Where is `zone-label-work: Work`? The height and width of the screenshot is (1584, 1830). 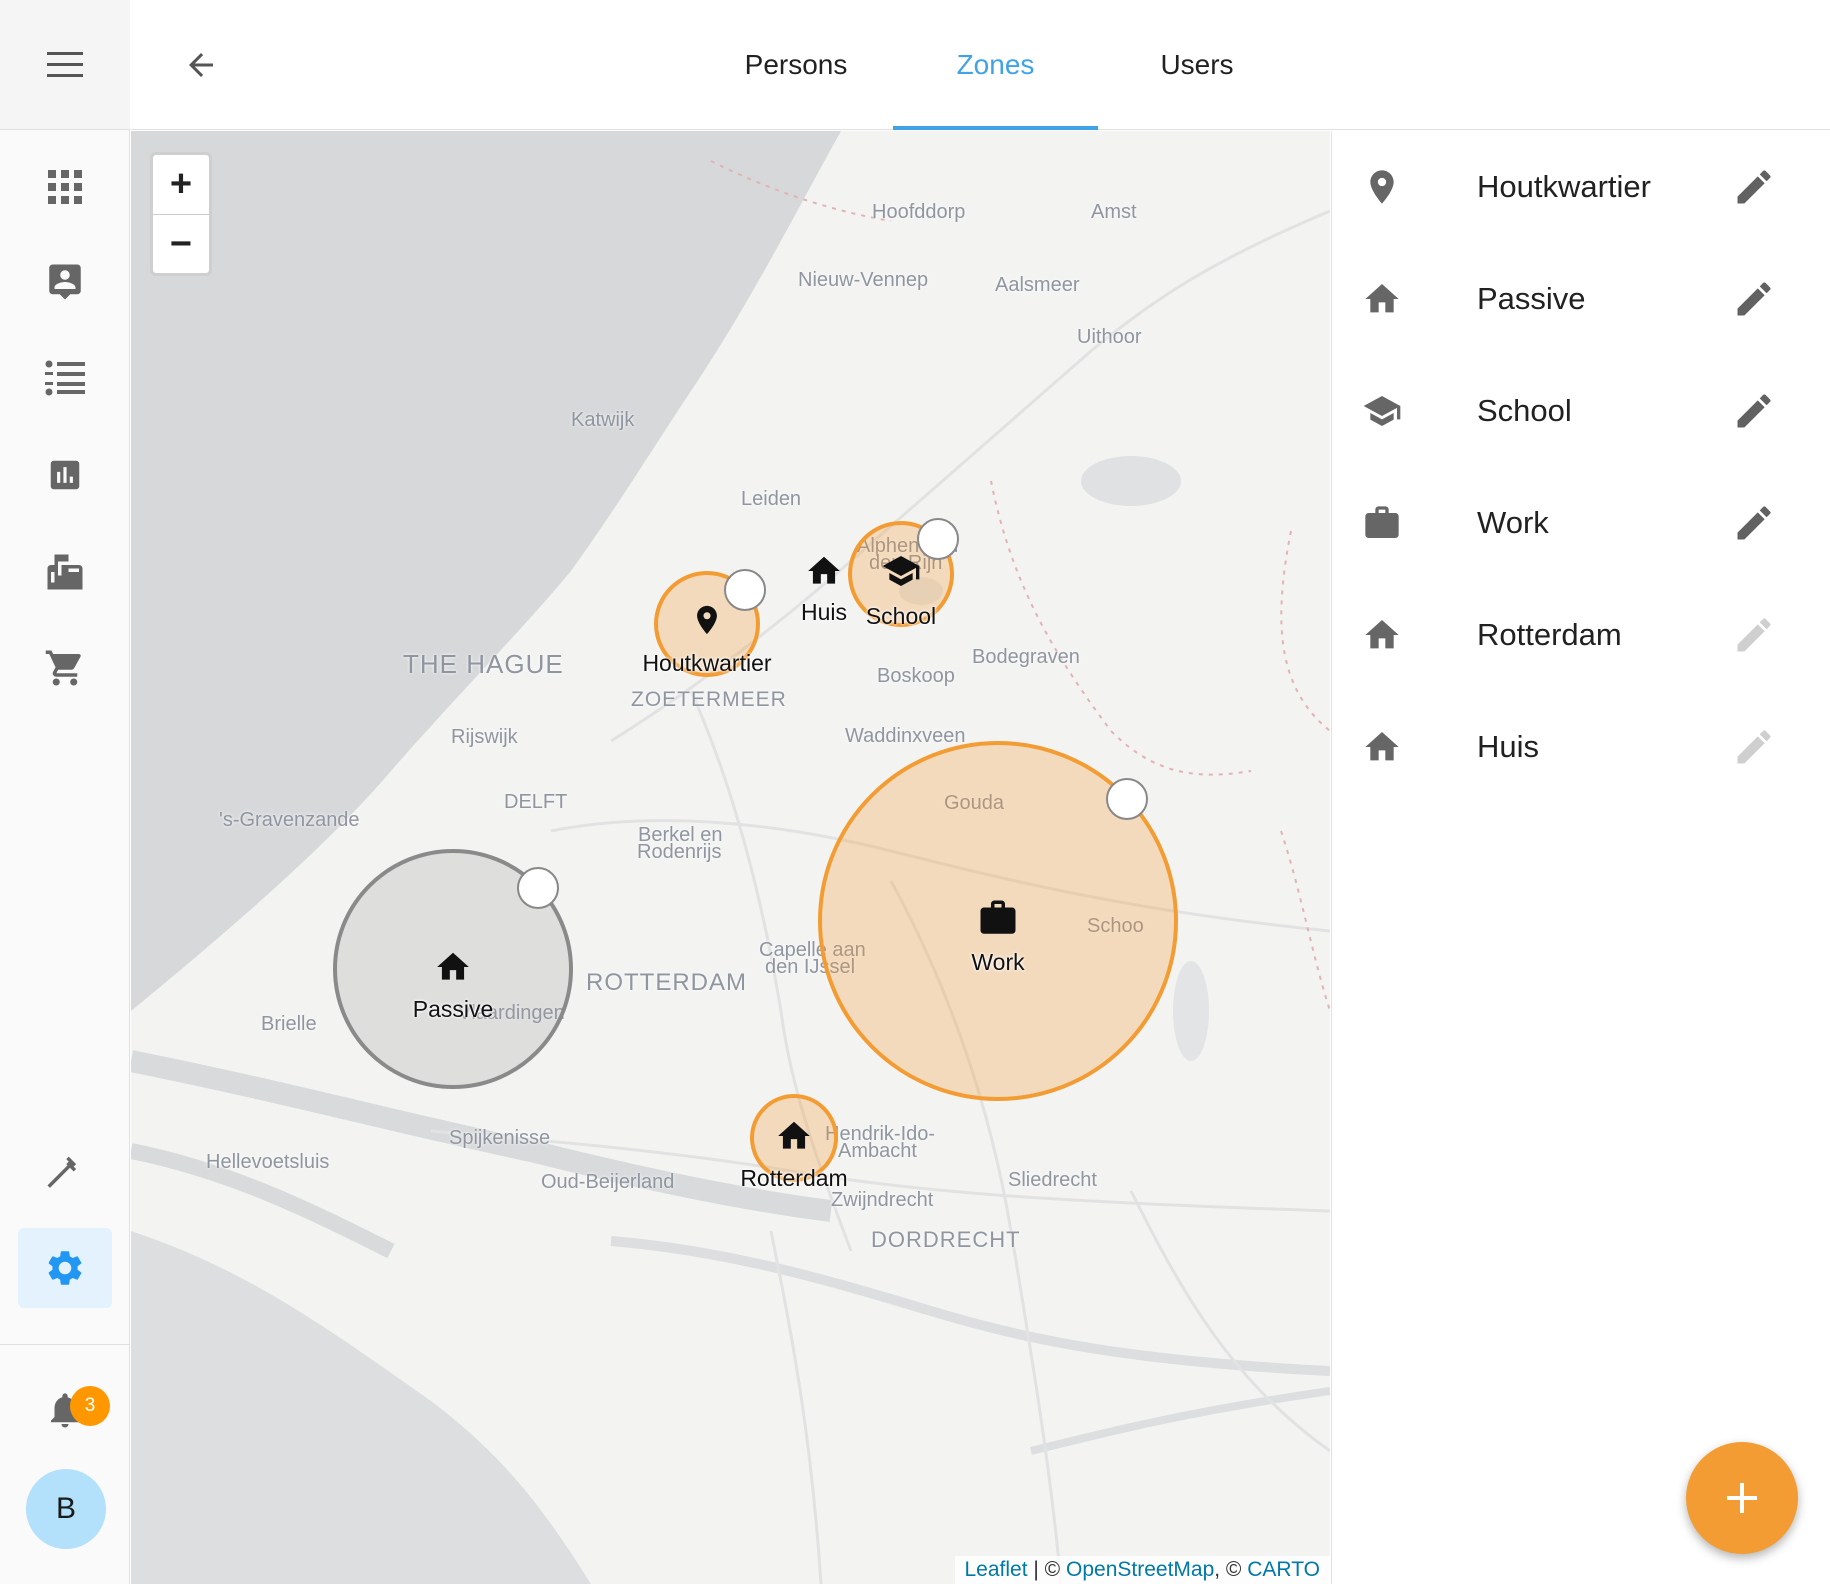 zone-label-work: Work is located at coordinates (998, 962).